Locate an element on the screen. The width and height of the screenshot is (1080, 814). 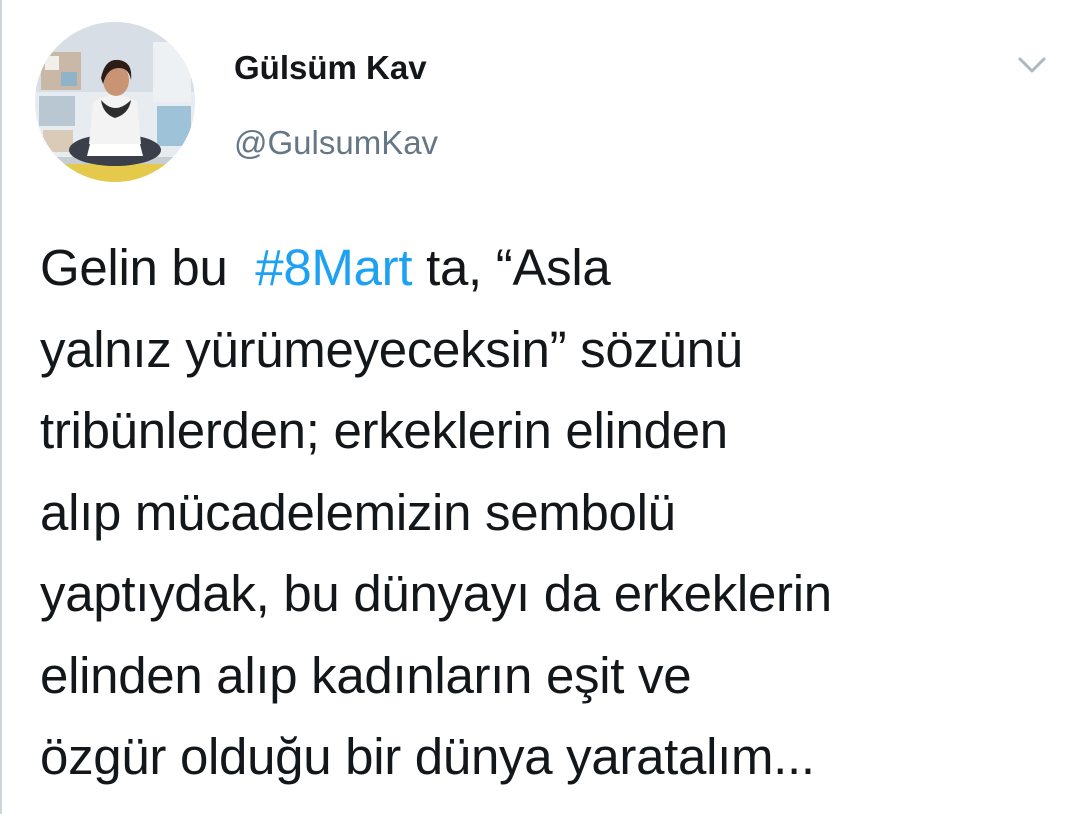
tweet-text-line: yaptıydak, bu dünyayı da erkeklerin is located at coordinates (436, 593).